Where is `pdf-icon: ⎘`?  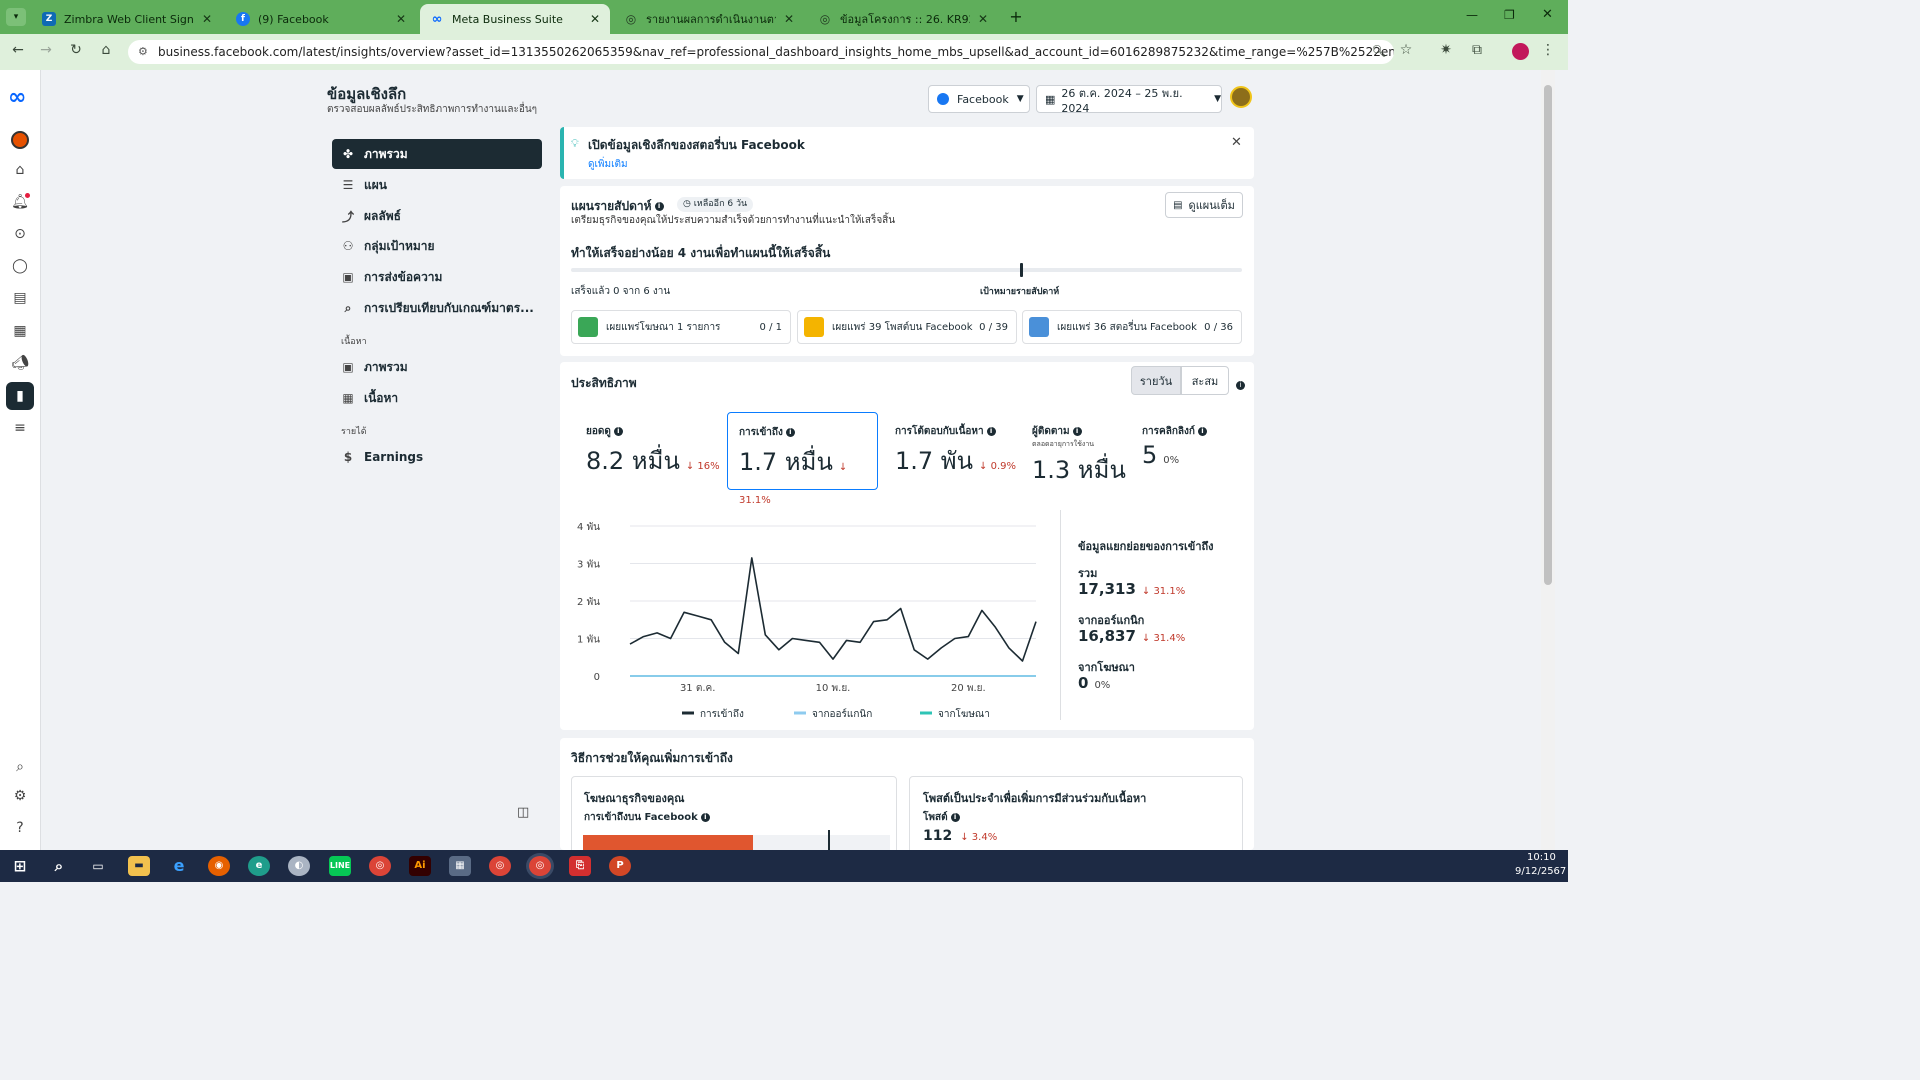 pdf-icon: ⎘ is located at coordinates (580, 866).